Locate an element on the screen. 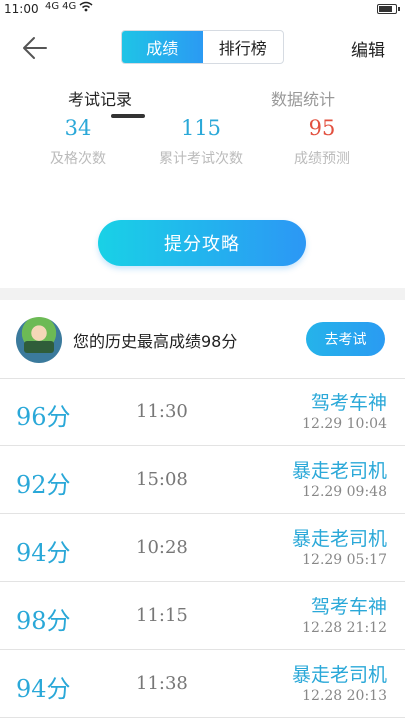  stat-label: 累计考试次数 is located at coordinates (201, 159).